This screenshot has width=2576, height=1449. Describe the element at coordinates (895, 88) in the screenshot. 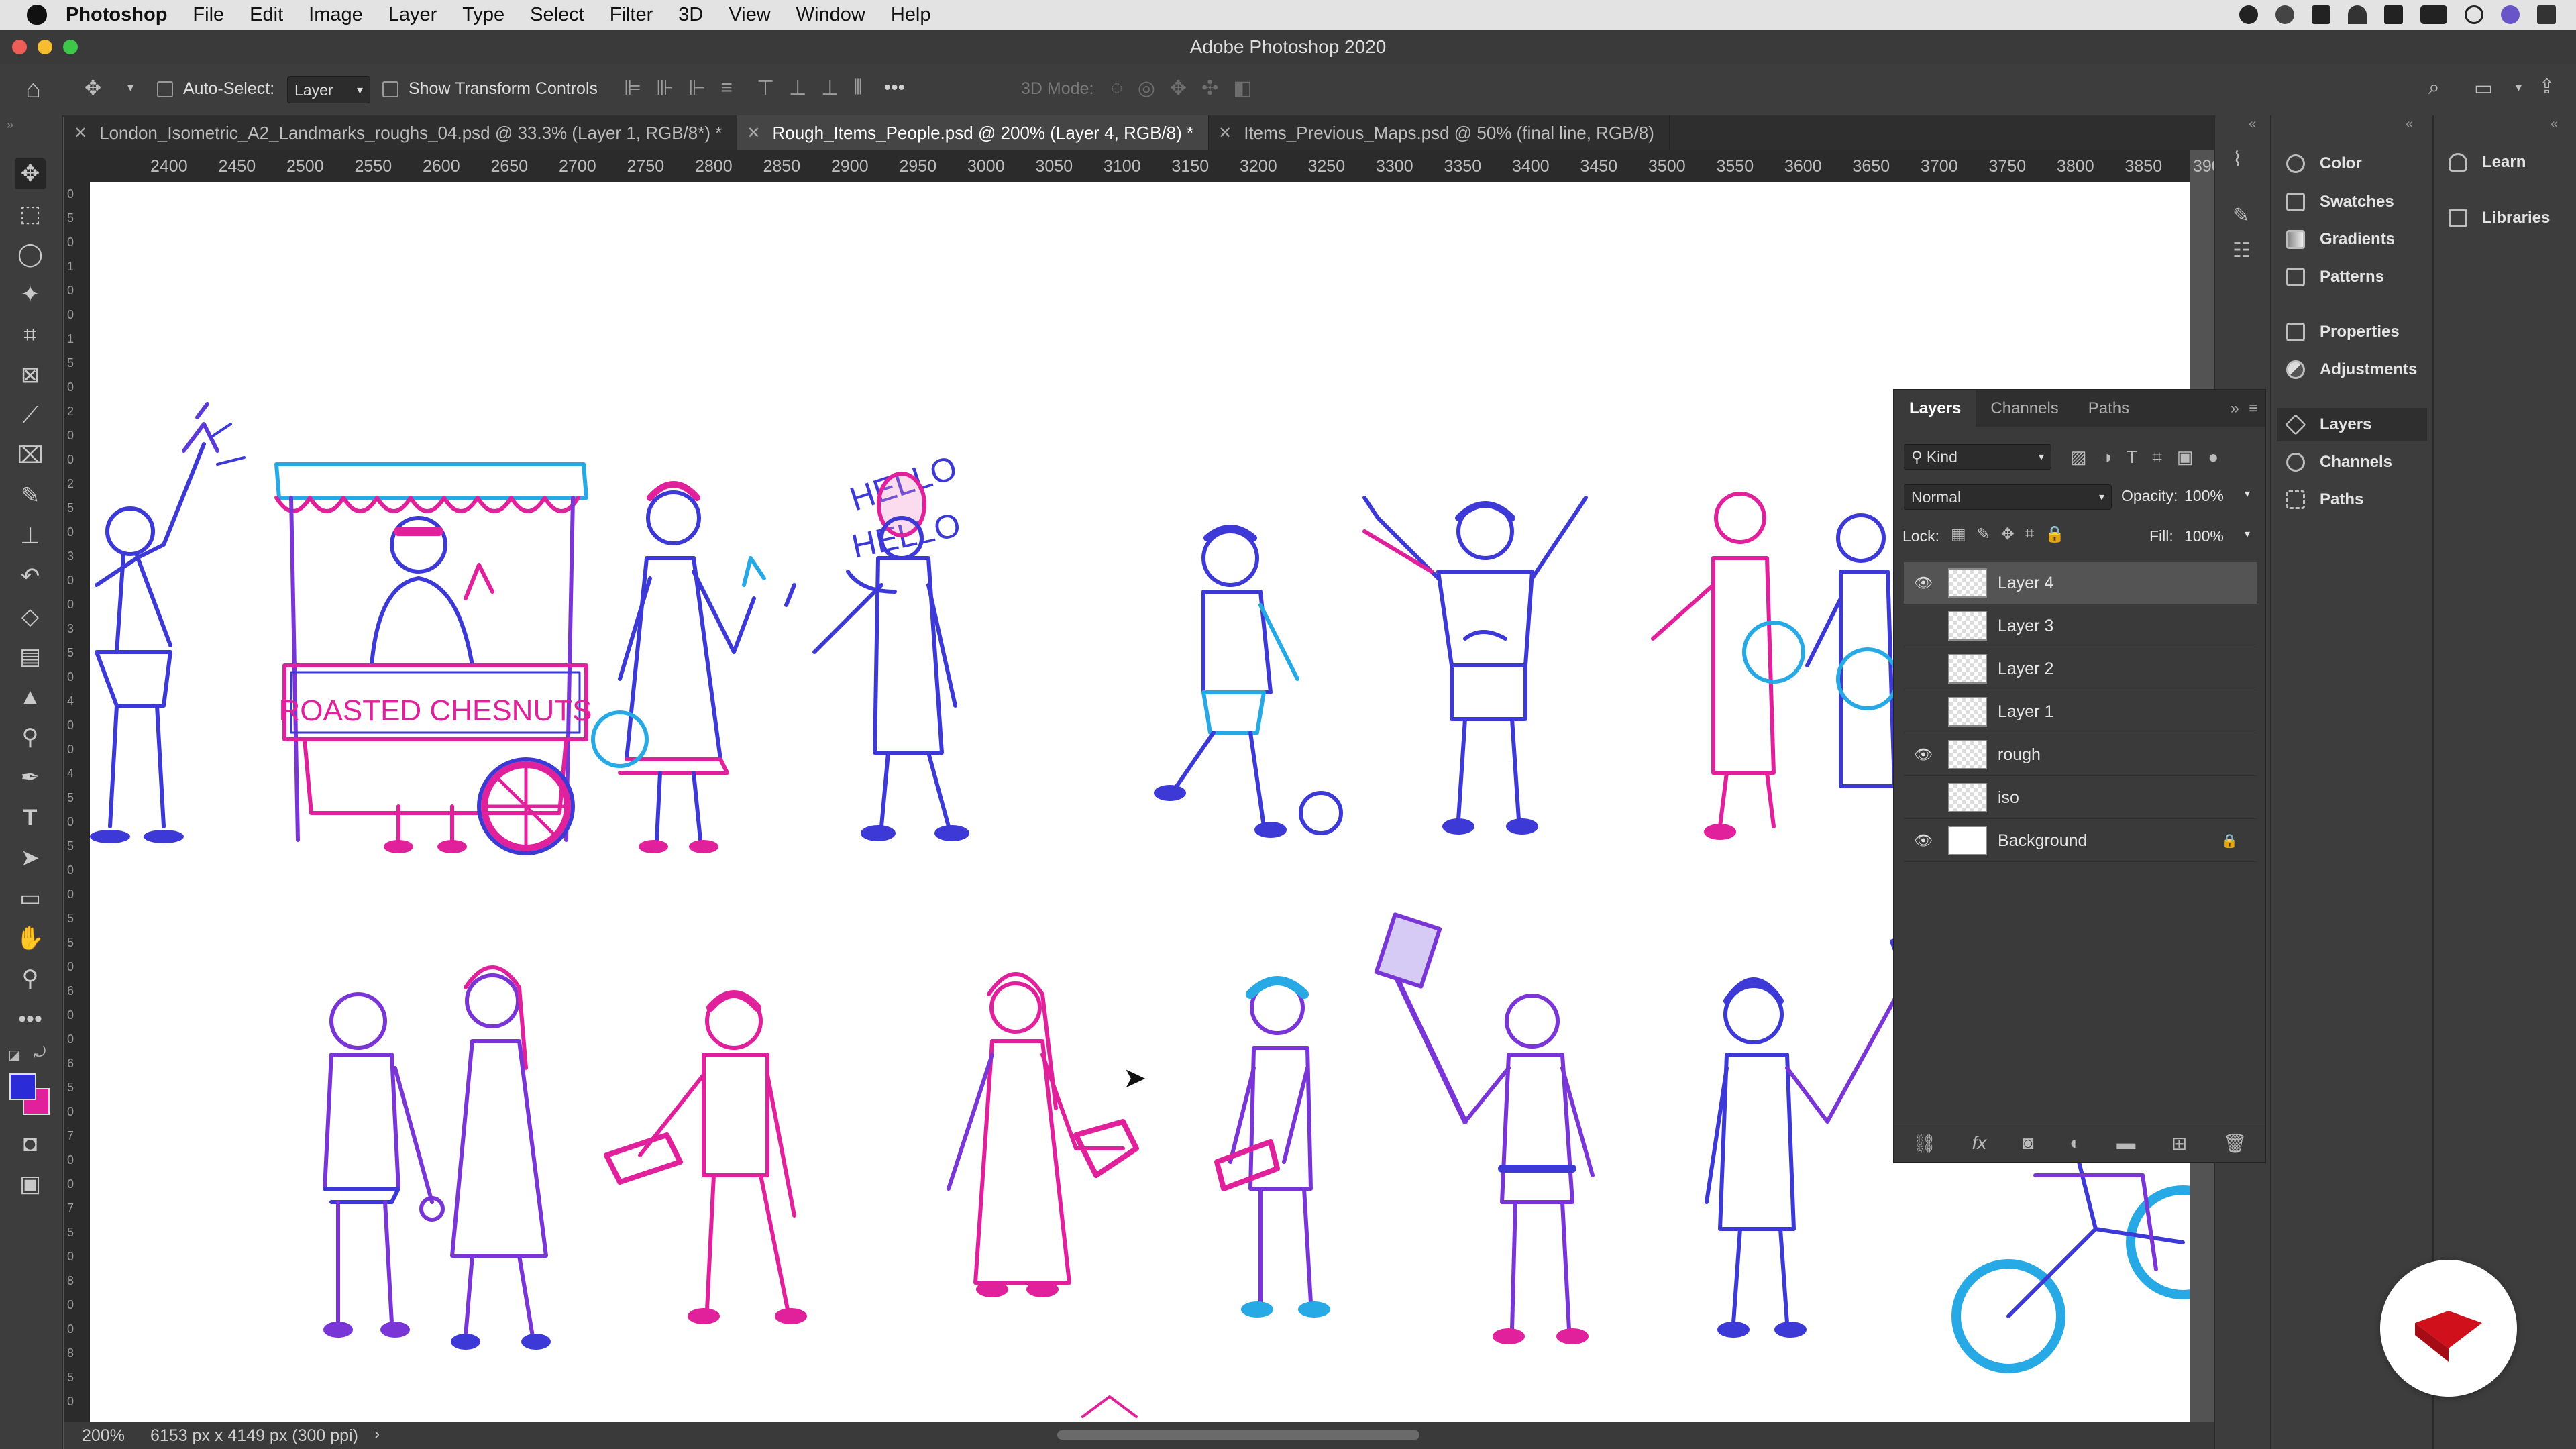

I see `more-options-icon: •••` at that location.